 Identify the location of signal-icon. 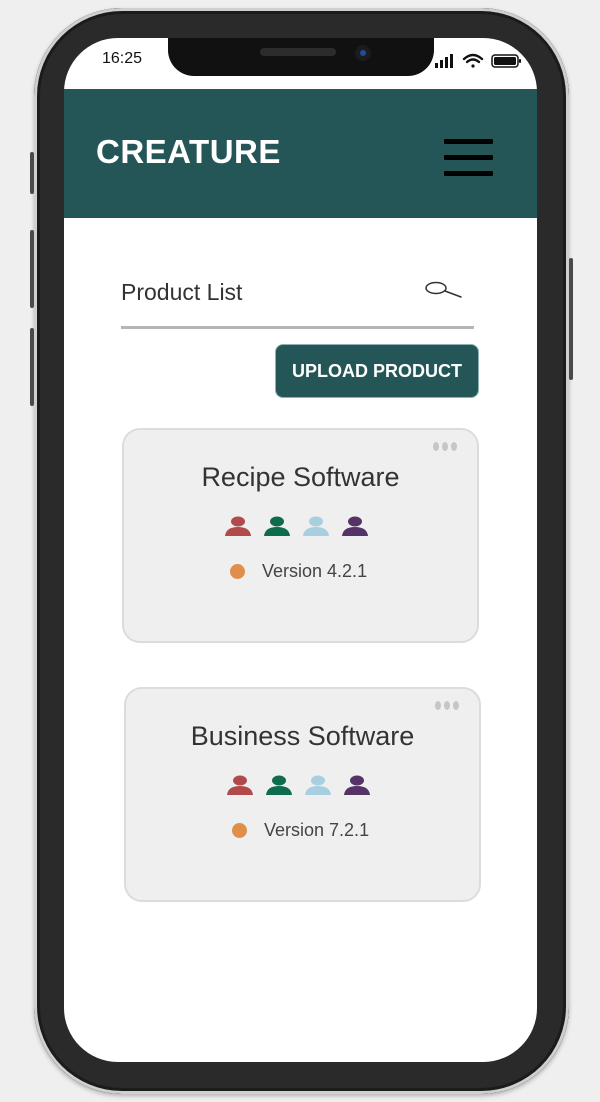
(444, 61).